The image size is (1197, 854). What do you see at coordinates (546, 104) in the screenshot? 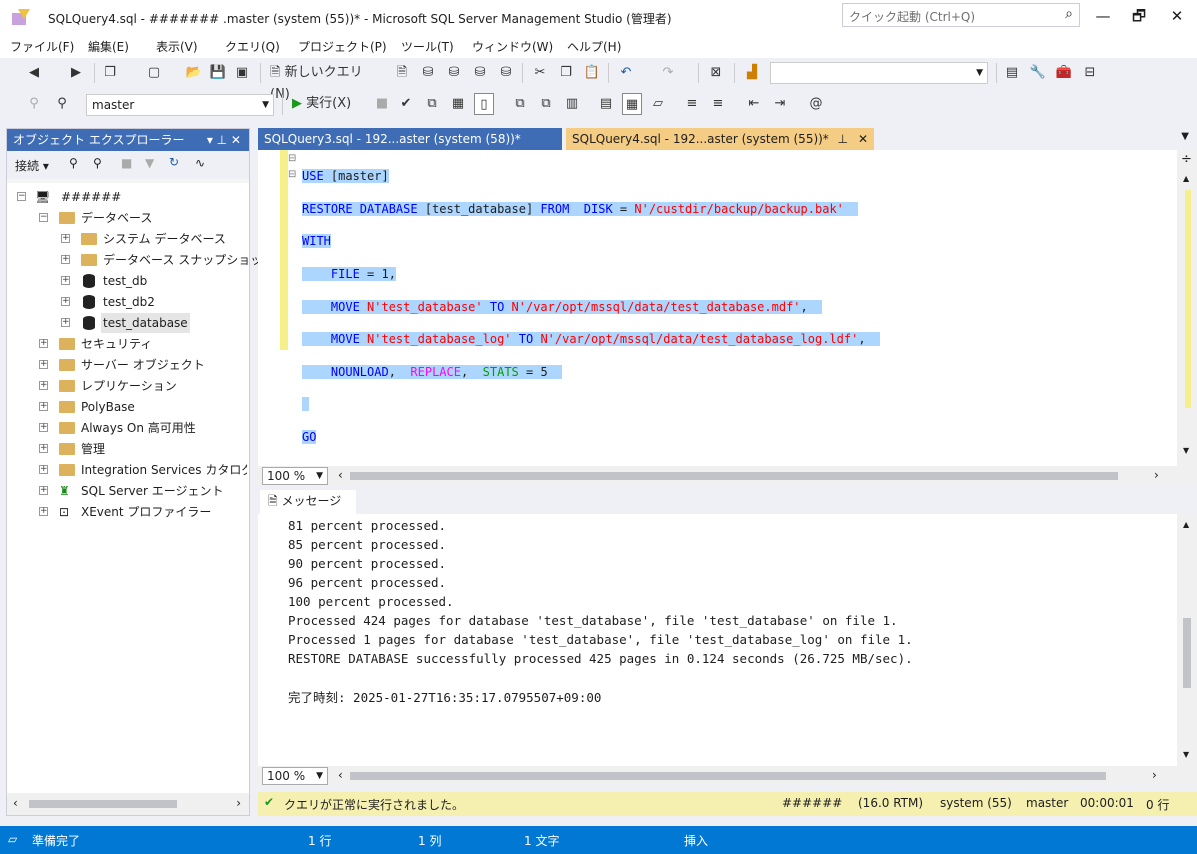
I see `live-stats-icon: ⧉` at bounding box center [546, 104].